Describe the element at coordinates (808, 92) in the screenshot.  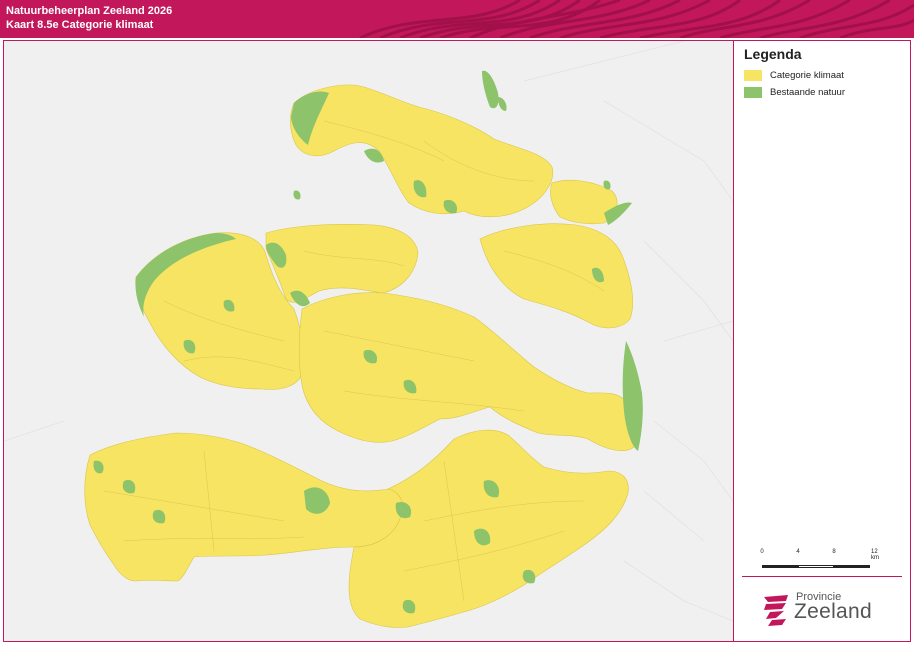
I see `legend-label-natuur: Bestaande natuur` at that location.